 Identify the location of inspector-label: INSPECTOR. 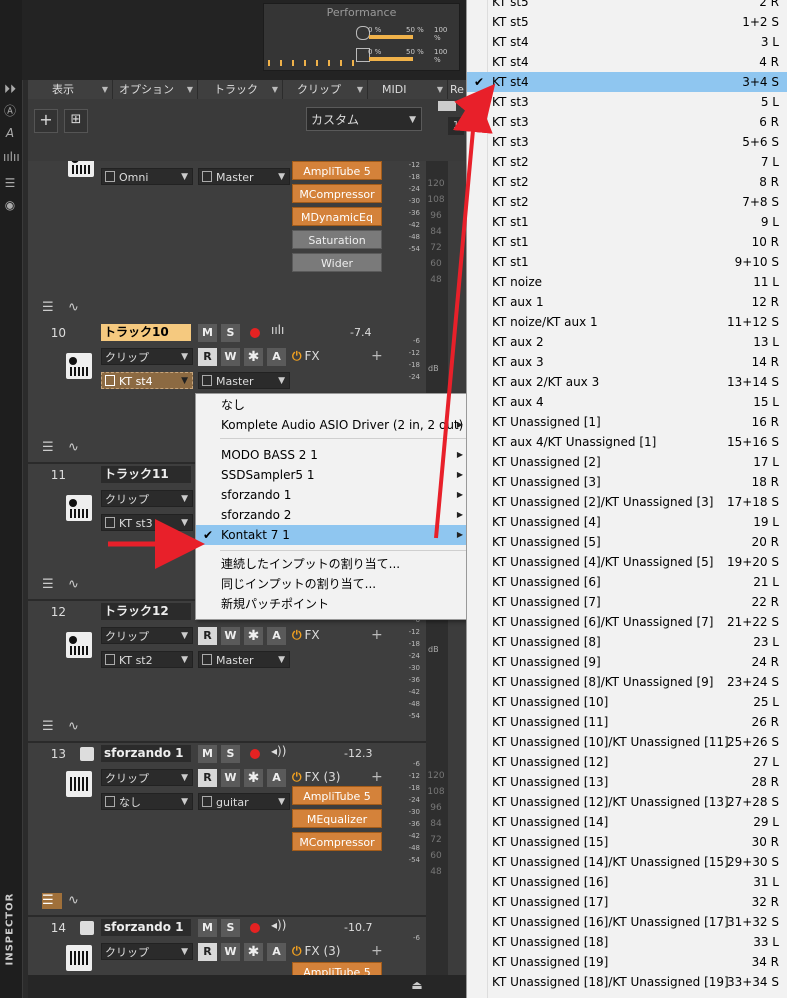
(10, 929).